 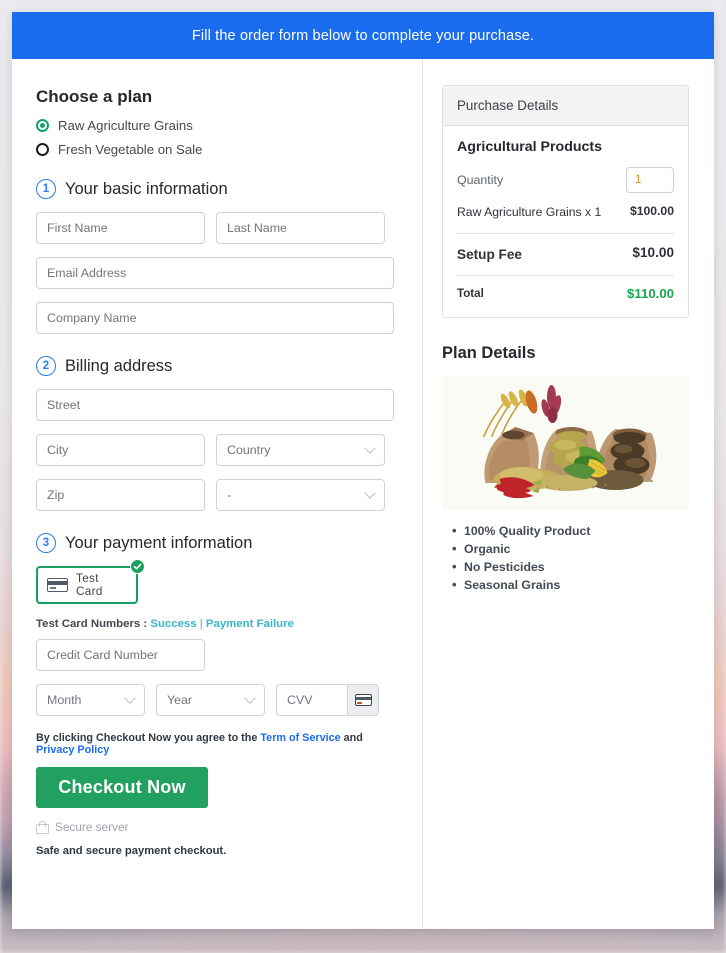 I want to click on step-header-billing-address: 2 Billing address, so click(x=215, y=366).